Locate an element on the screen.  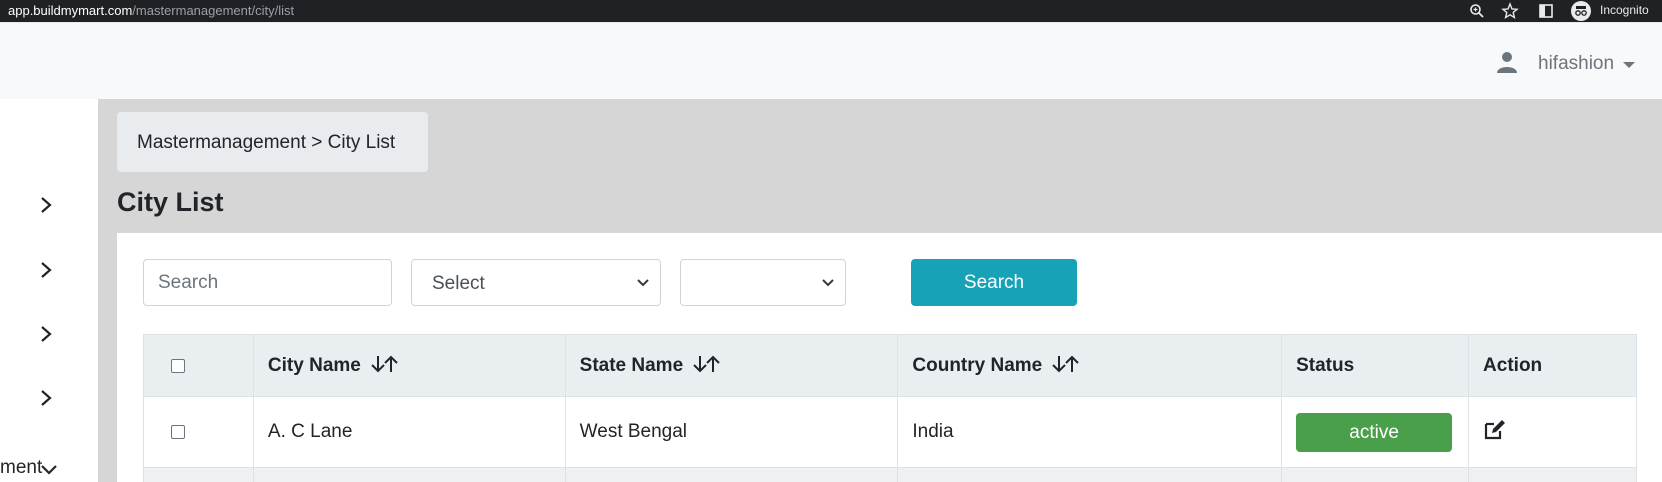
sidebar-item-management-label: ment is located at coordinates (21, 468).